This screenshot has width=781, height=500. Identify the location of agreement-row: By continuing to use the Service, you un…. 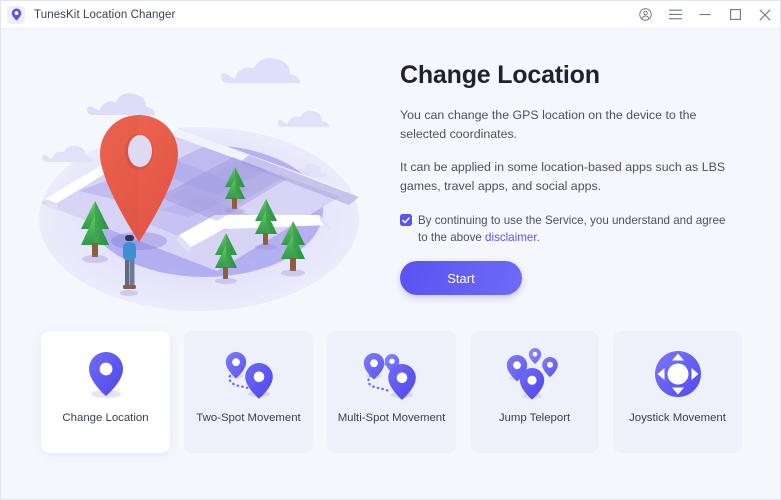
(565, 229).